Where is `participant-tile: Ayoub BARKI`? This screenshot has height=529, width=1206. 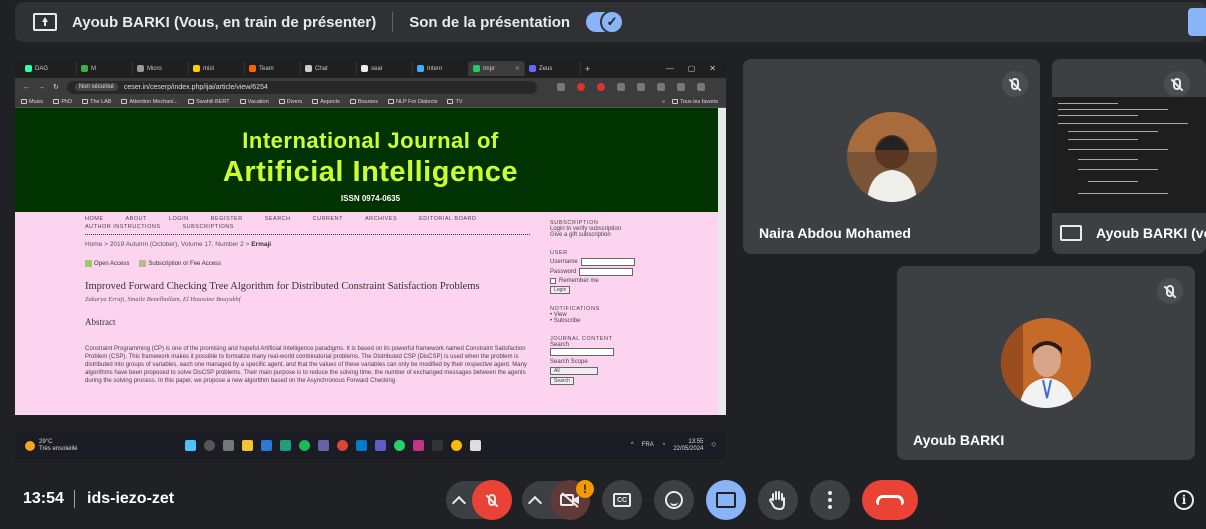 participant-tile: Ayoub BARKI is located at coordinates (1046, 363).